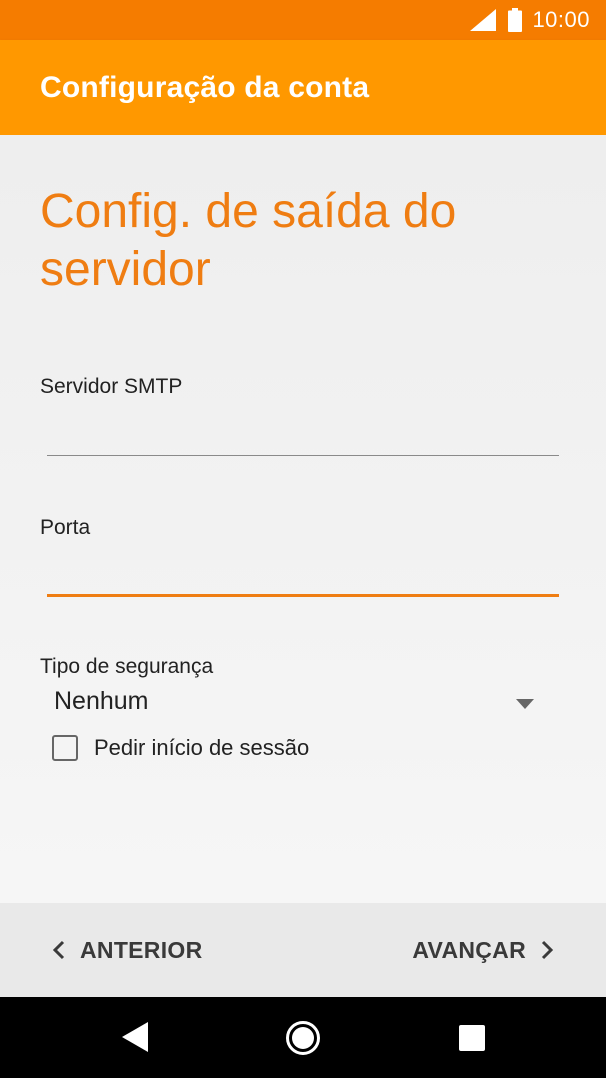  I want to click on app-title: Configuração da conta, so click(205, 87).